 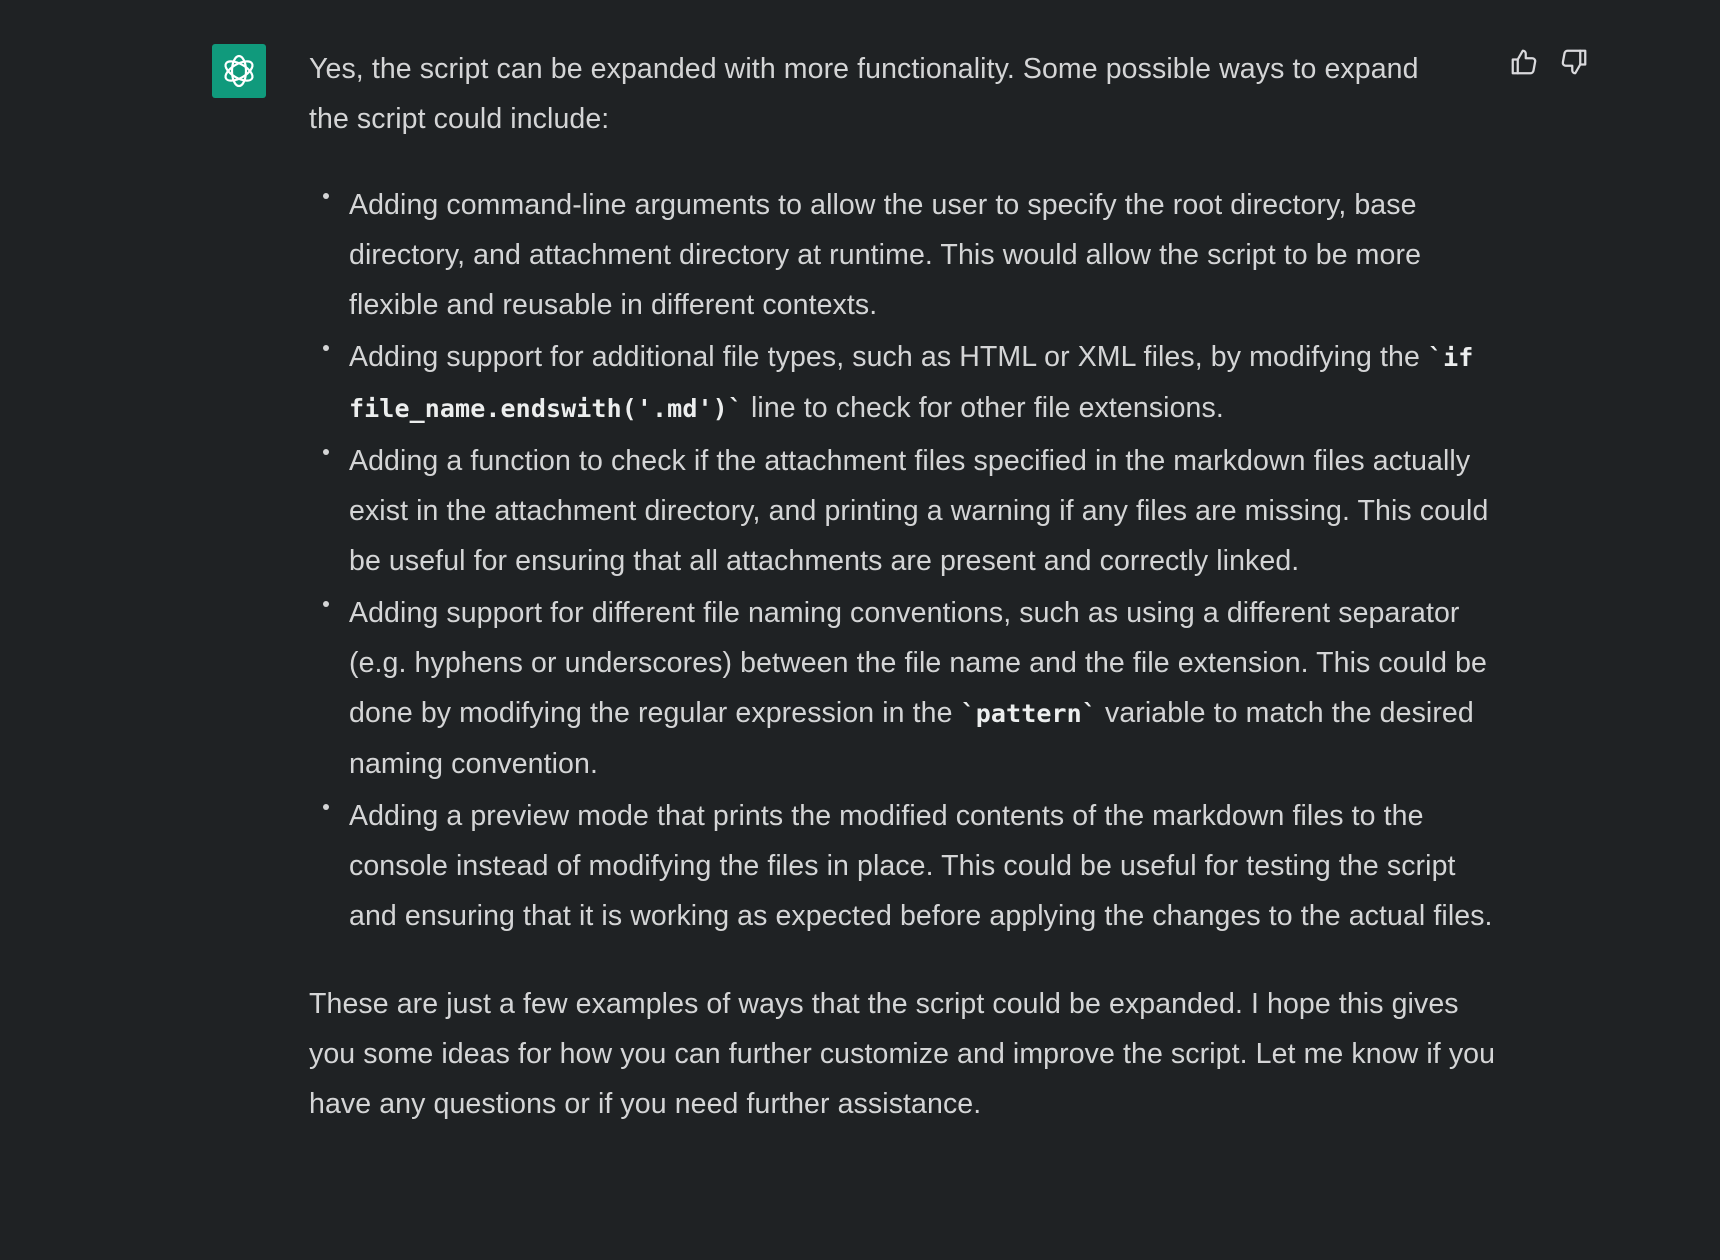 I want to click on list-item-text: line to check for other file extensions., so click(x=983, y=408).